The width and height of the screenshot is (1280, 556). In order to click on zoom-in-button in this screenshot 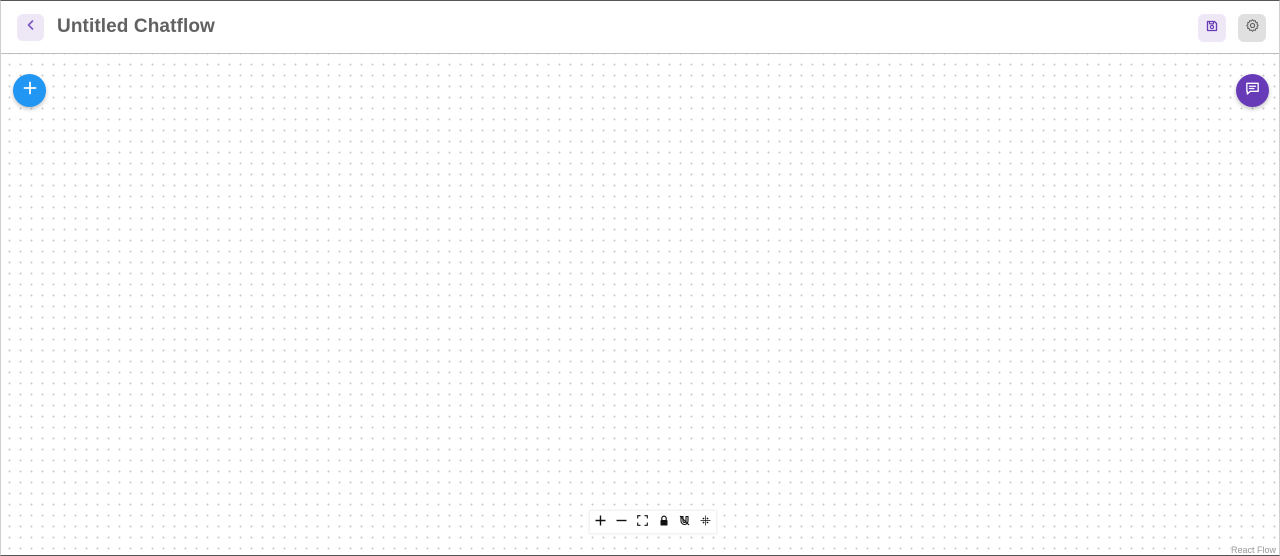, I will do `click(600, 522)`.